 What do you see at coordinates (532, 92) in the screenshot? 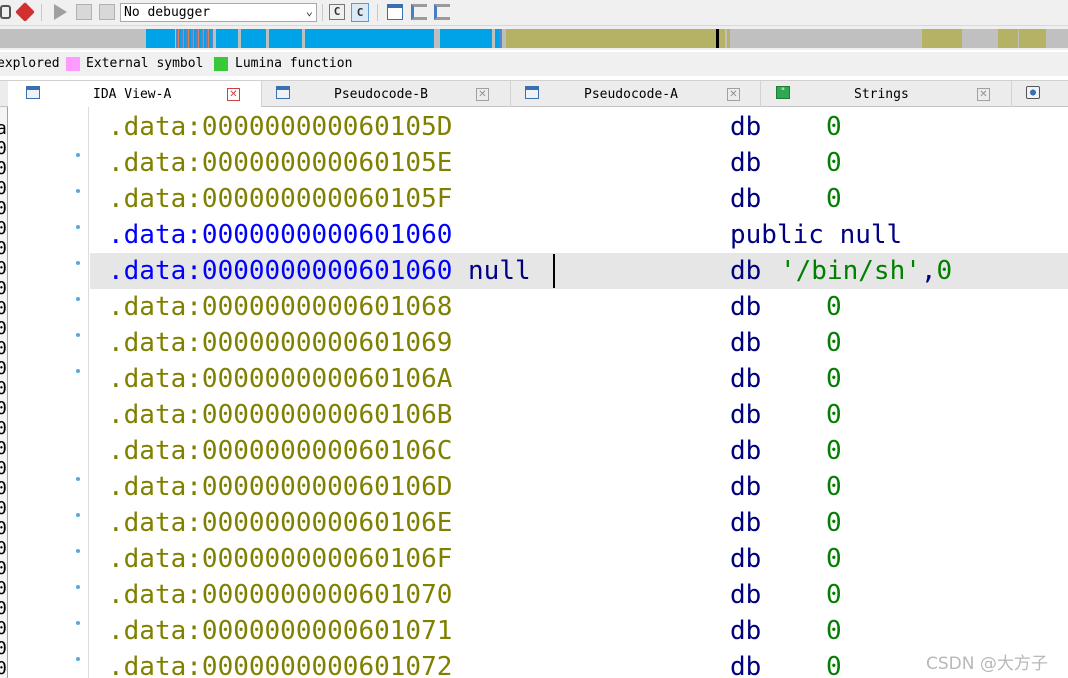
I see `pseudocode-view-icon` at bounding box center [532, 92].